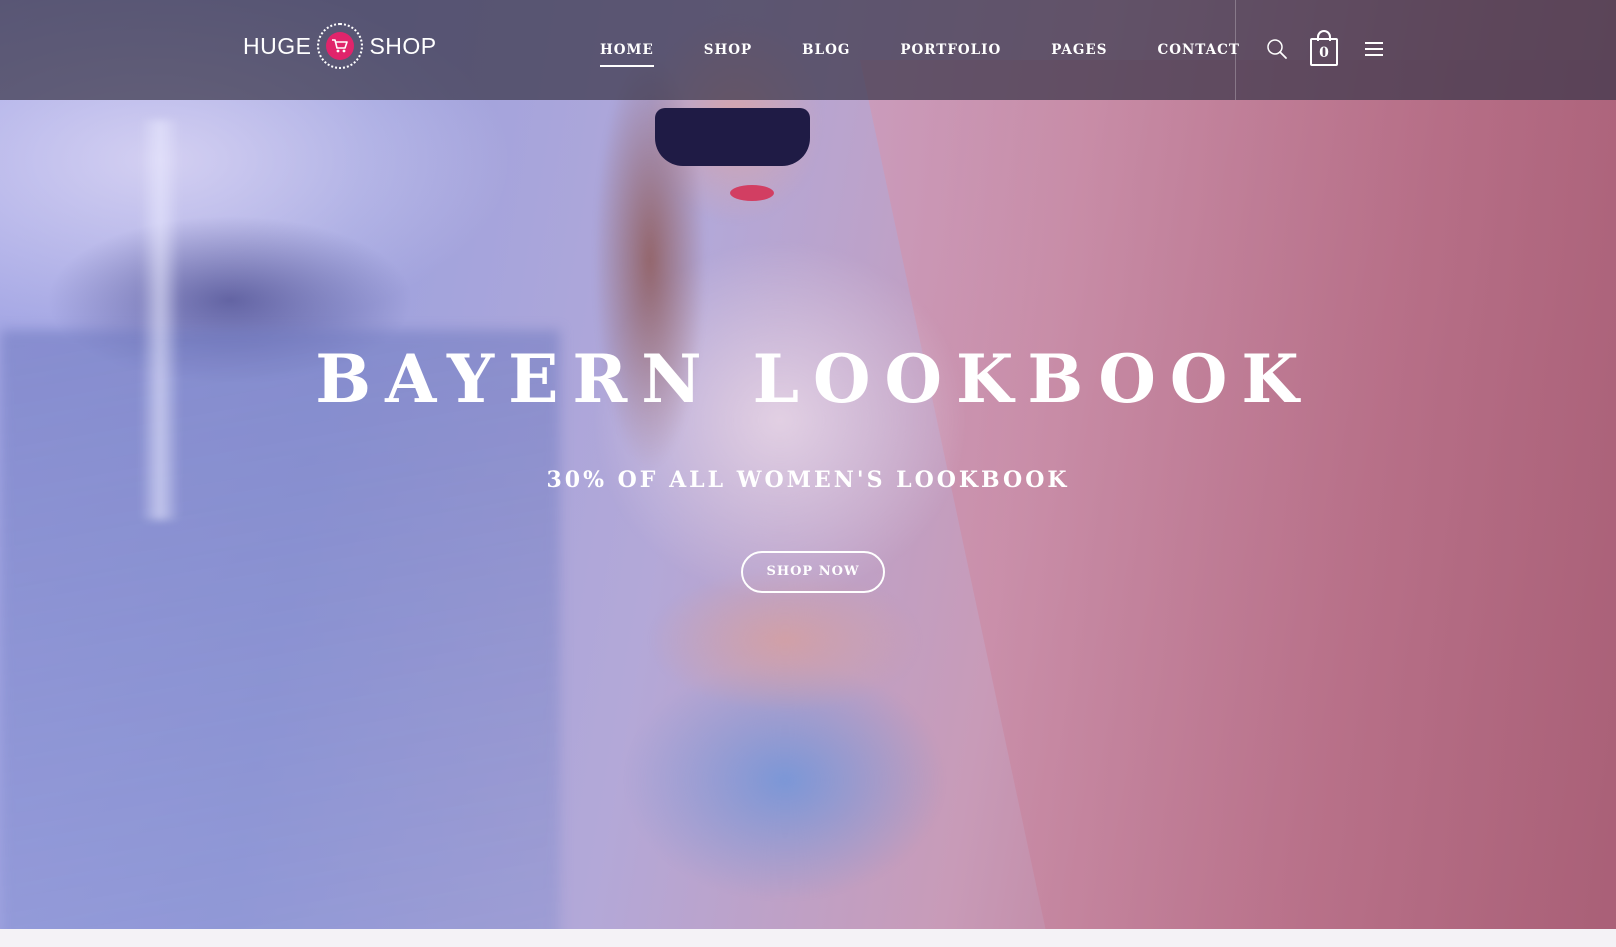 This screenshot has height=947, width=1616. Describe the element at coordinates (950, 50) in the screenshot. I see `nav-item-portfolio: PORTFOLIO` at that location.